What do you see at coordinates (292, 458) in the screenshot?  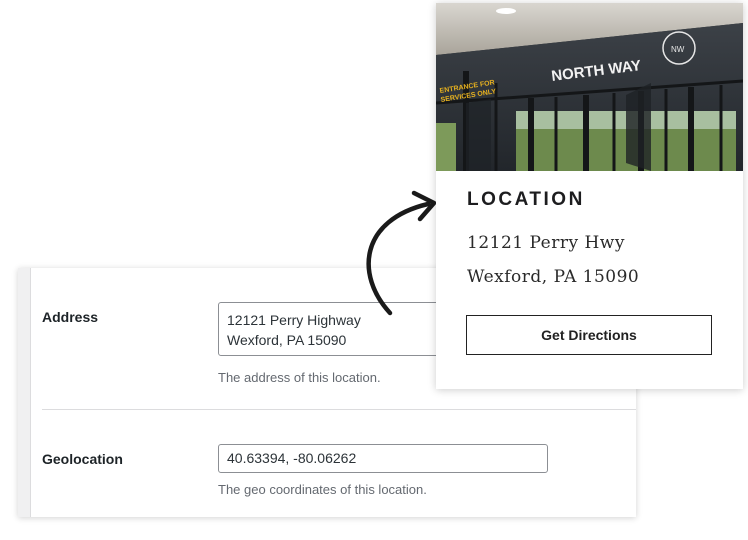 I see `geolocation-value: 40.63394, -80.06262` at bounding box center [292, 458].